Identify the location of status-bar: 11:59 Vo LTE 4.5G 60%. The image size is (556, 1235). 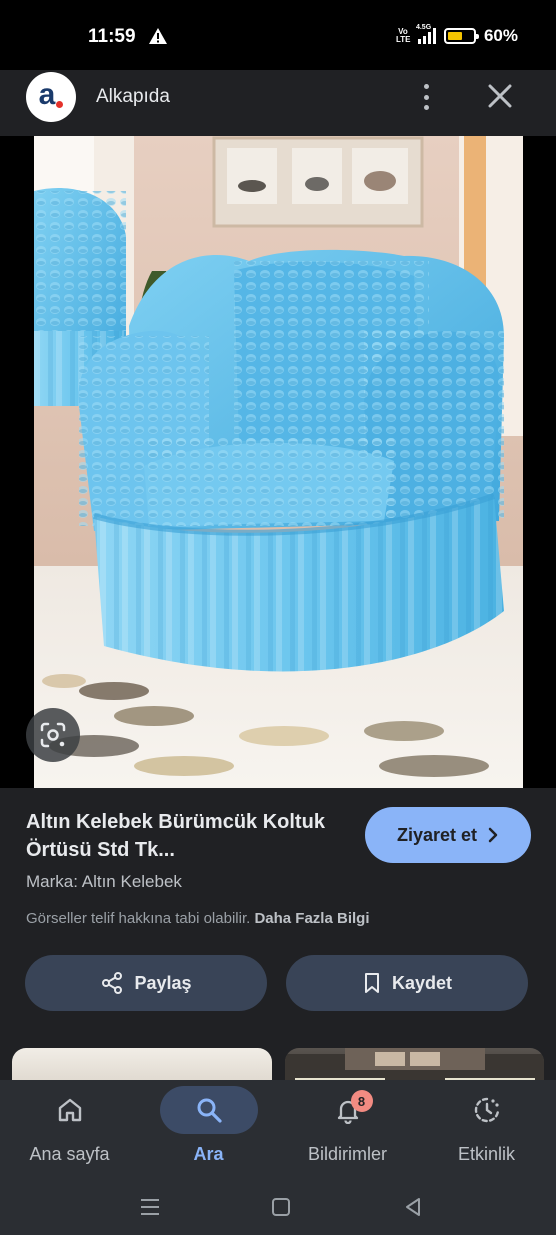
(278, 35).